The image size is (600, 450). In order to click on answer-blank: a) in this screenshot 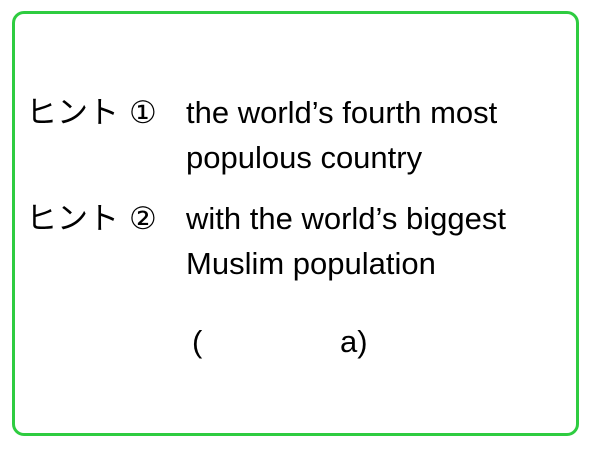, I will do `click(354, 342)`.